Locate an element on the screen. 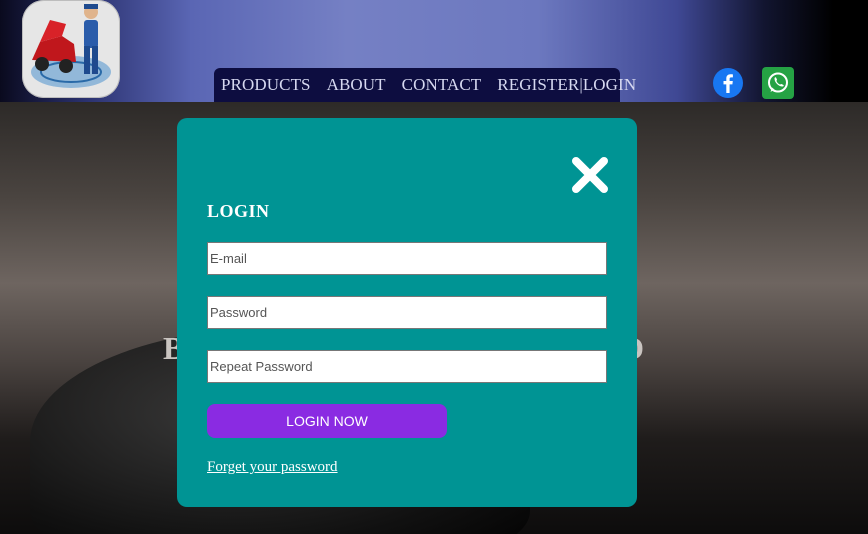 The height and width of the screenshot is (534, 868). main-nav: PRODUCTS ABOUT CONTACT REGISTER|LOGIN is located at coordinates (425, 85).